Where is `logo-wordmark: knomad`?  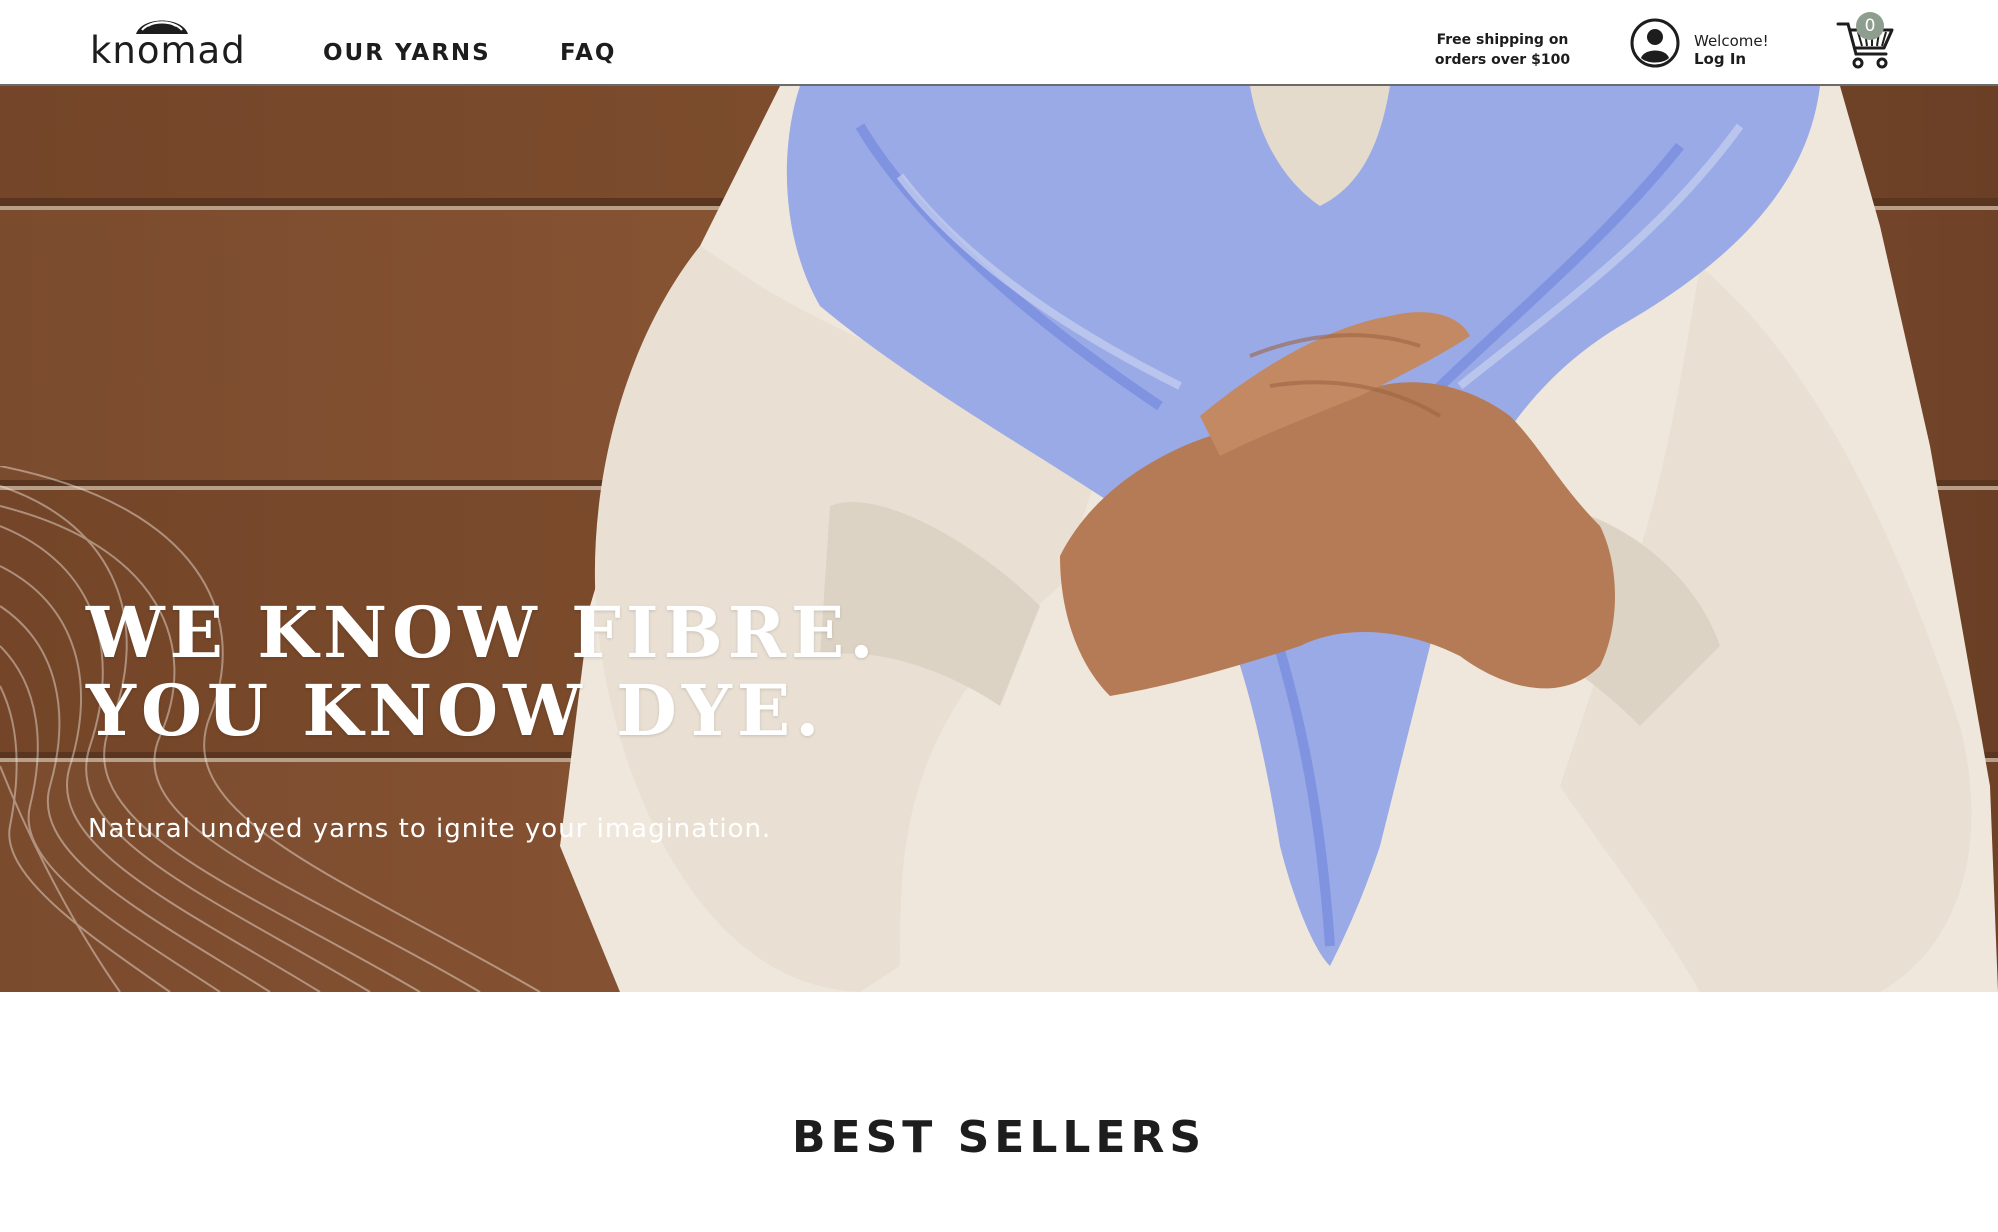
logo-wordmark: knomad is located at coordinates (168, 50).